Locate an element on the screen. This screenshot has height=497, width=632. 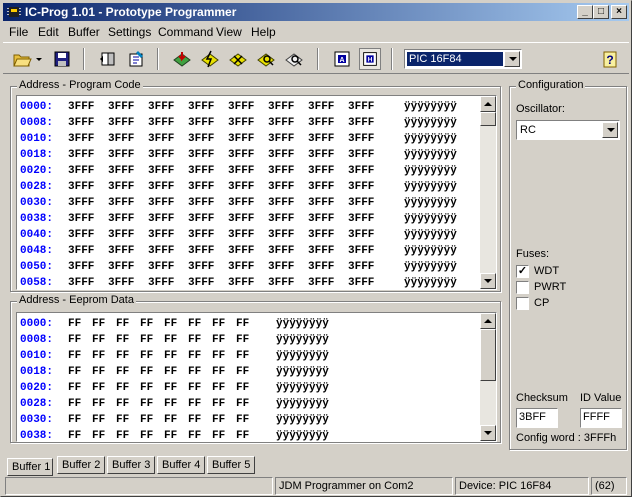
open-dropdown-icon is located at coordinates (39, 59).